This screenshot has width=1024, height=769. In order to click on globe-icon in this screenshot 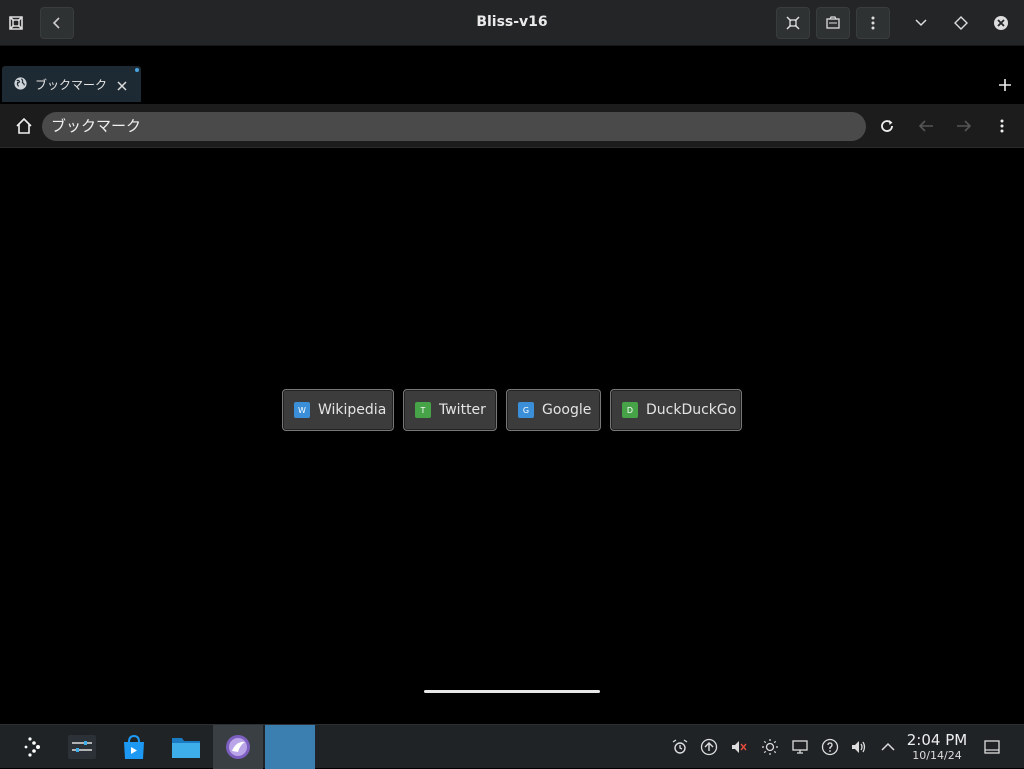, I will do `click(20, 85)`.